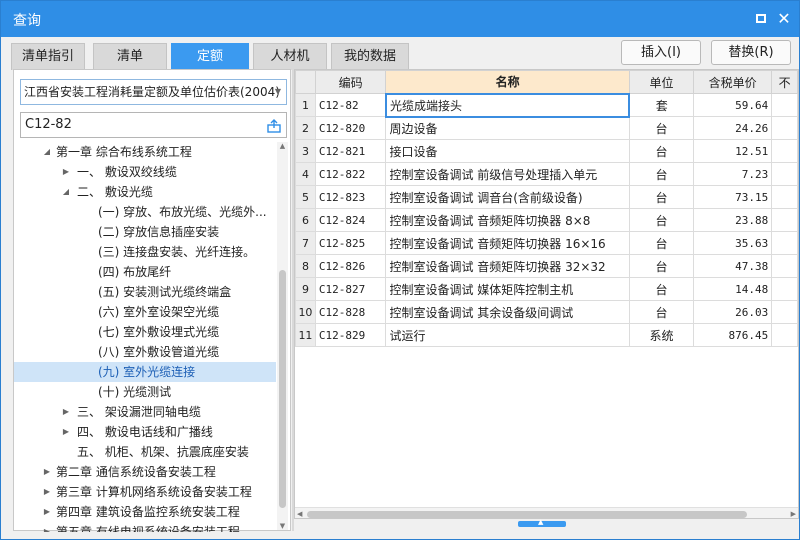 The width and height of the screenshot is (800, 540). Describe the element at coordinates (733, 82) in the screenshot. I see `column-header-price: 含税单价` at that location.